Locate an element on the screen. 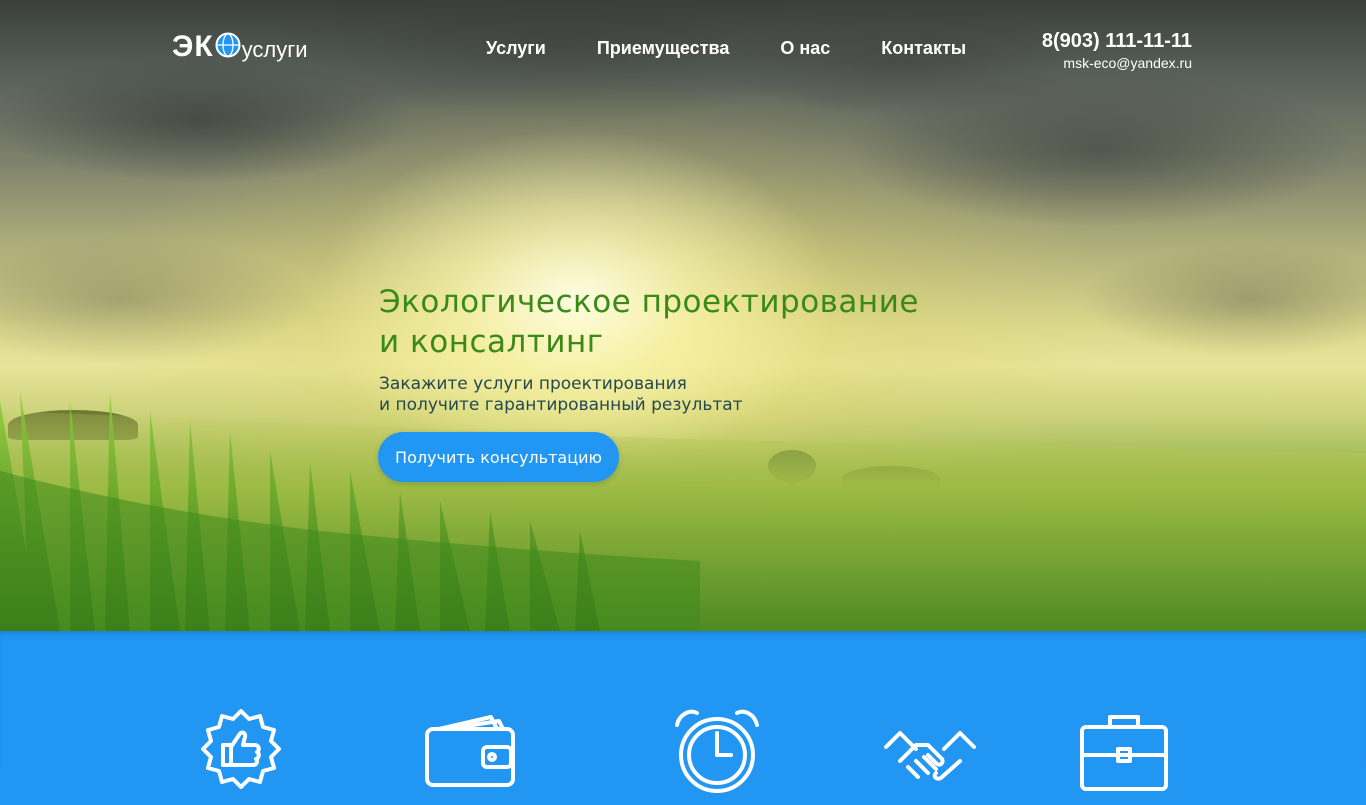  logo-text: ЭК is located at coordinates (193, 46).